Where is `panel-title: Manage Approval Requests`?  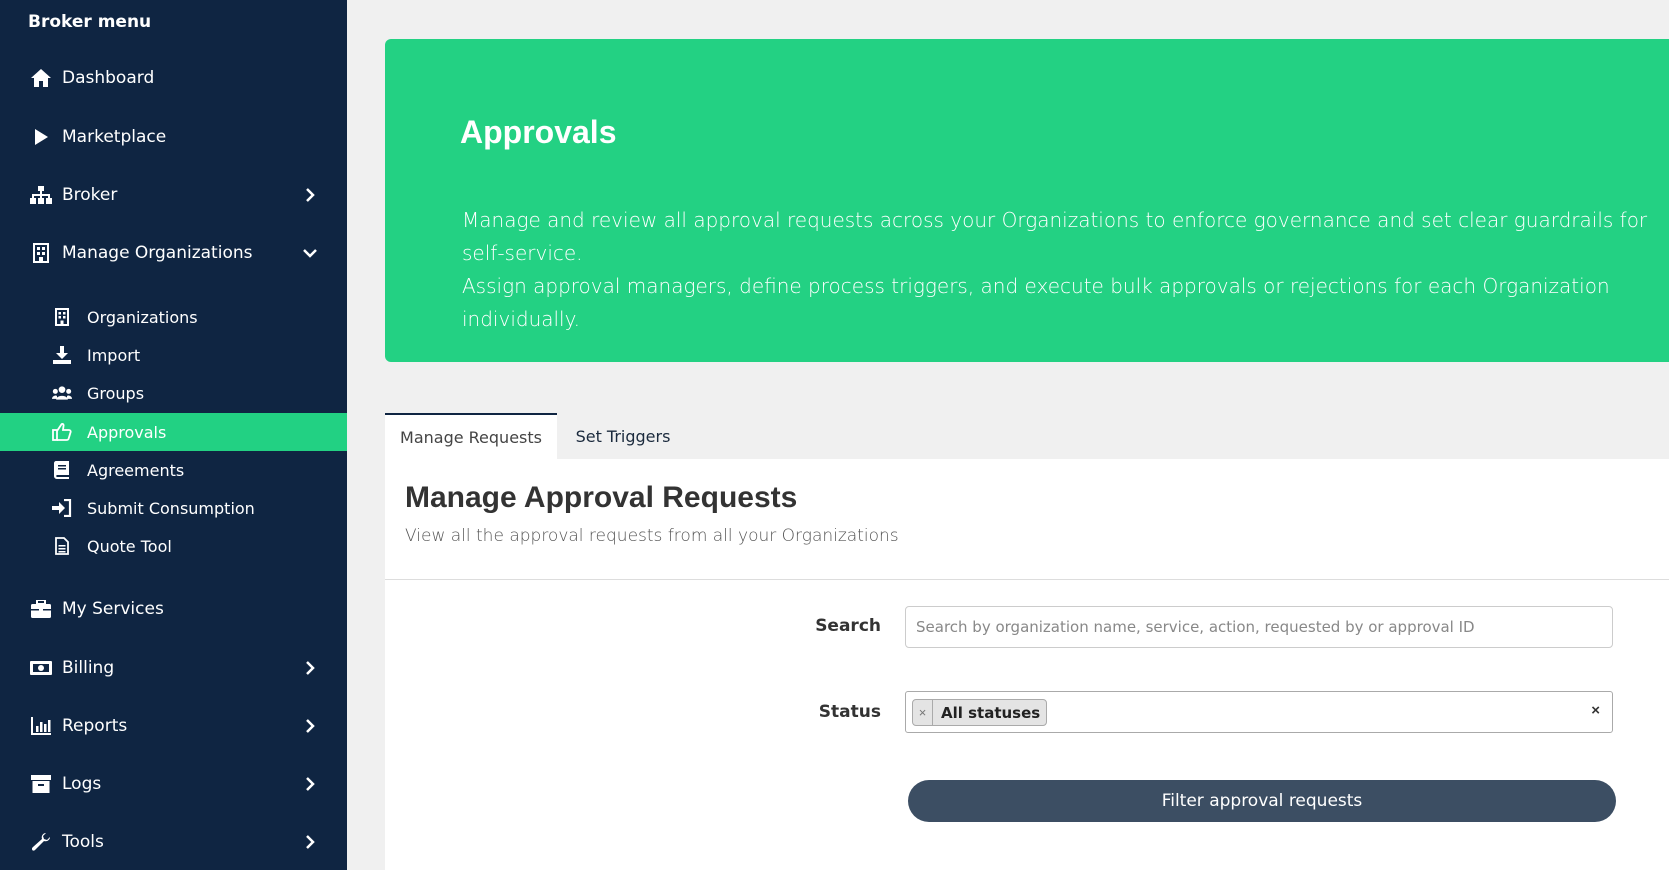
panel-title: Manage Approval Requests is located at coordinates (601, 497).